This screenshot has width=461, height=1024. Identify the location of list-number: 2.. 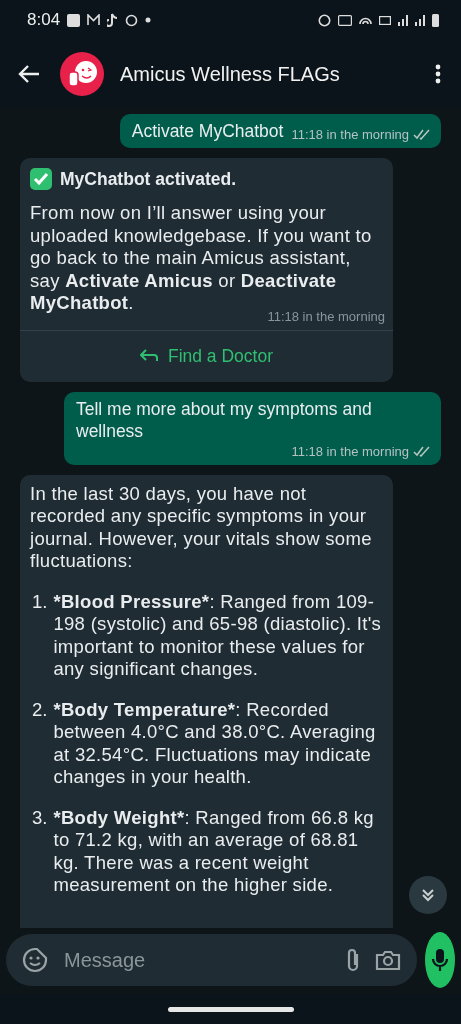
(40, 710).